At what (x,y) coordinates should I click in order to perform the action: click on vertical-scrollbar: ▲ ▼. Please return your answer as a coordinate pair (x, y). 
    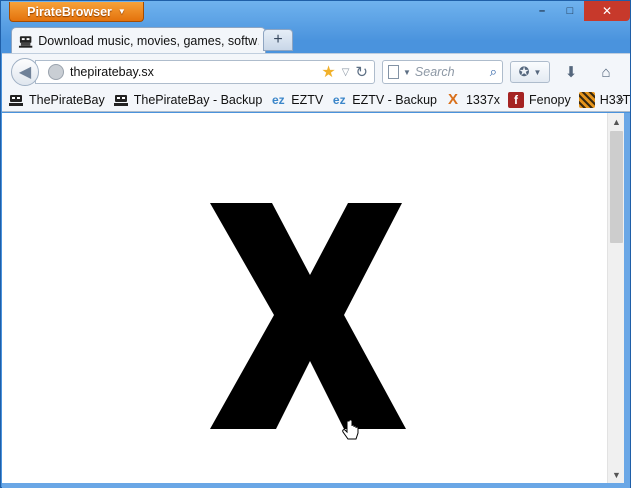
    Looking at the image, I should click on (615, 298).